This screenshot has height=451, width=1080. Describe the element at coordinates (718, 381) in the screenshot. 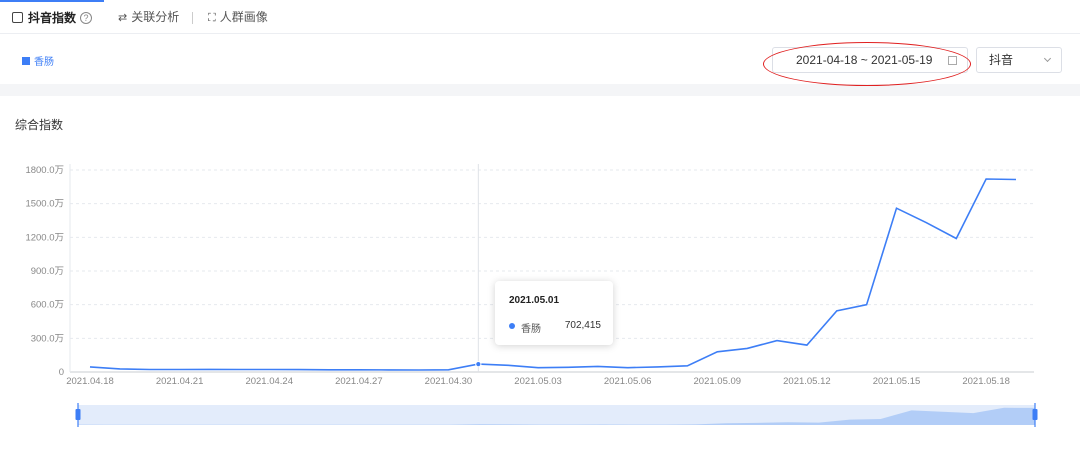

I see `x-tick-label: 2021.05.09` at that location.